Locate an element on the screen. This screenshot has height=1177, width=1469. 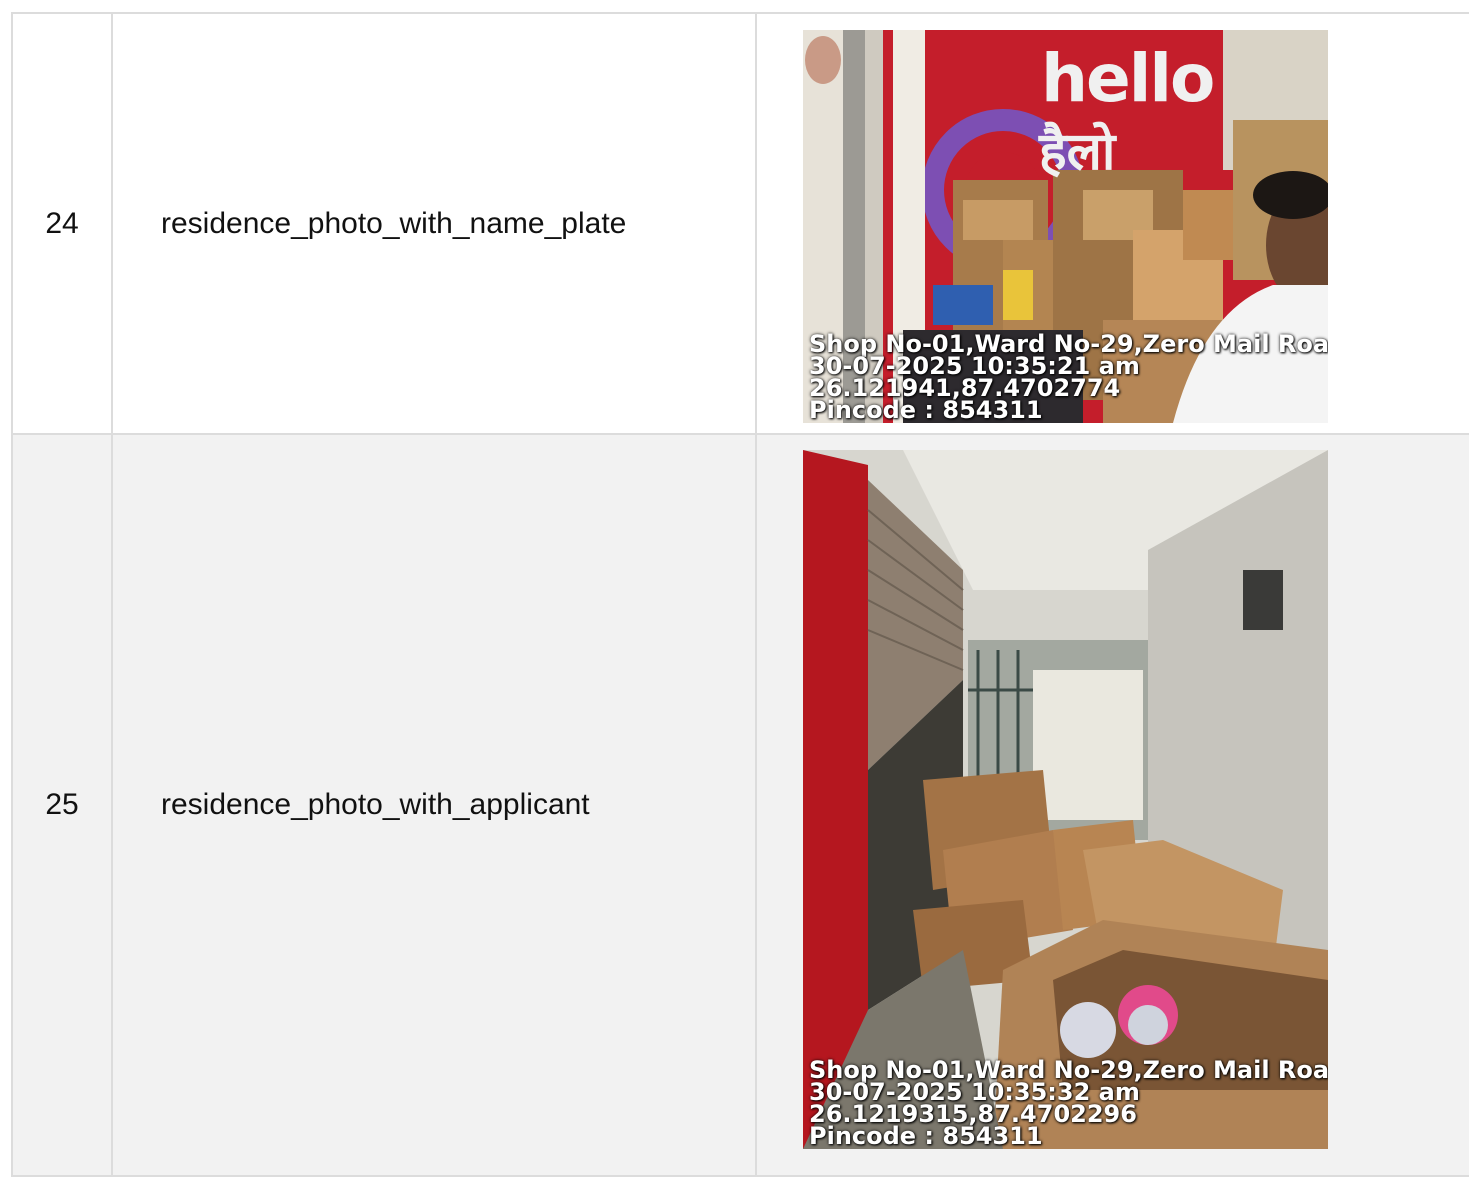
sign-text-hindi: हैलो is located at coordinates (1077, 152).